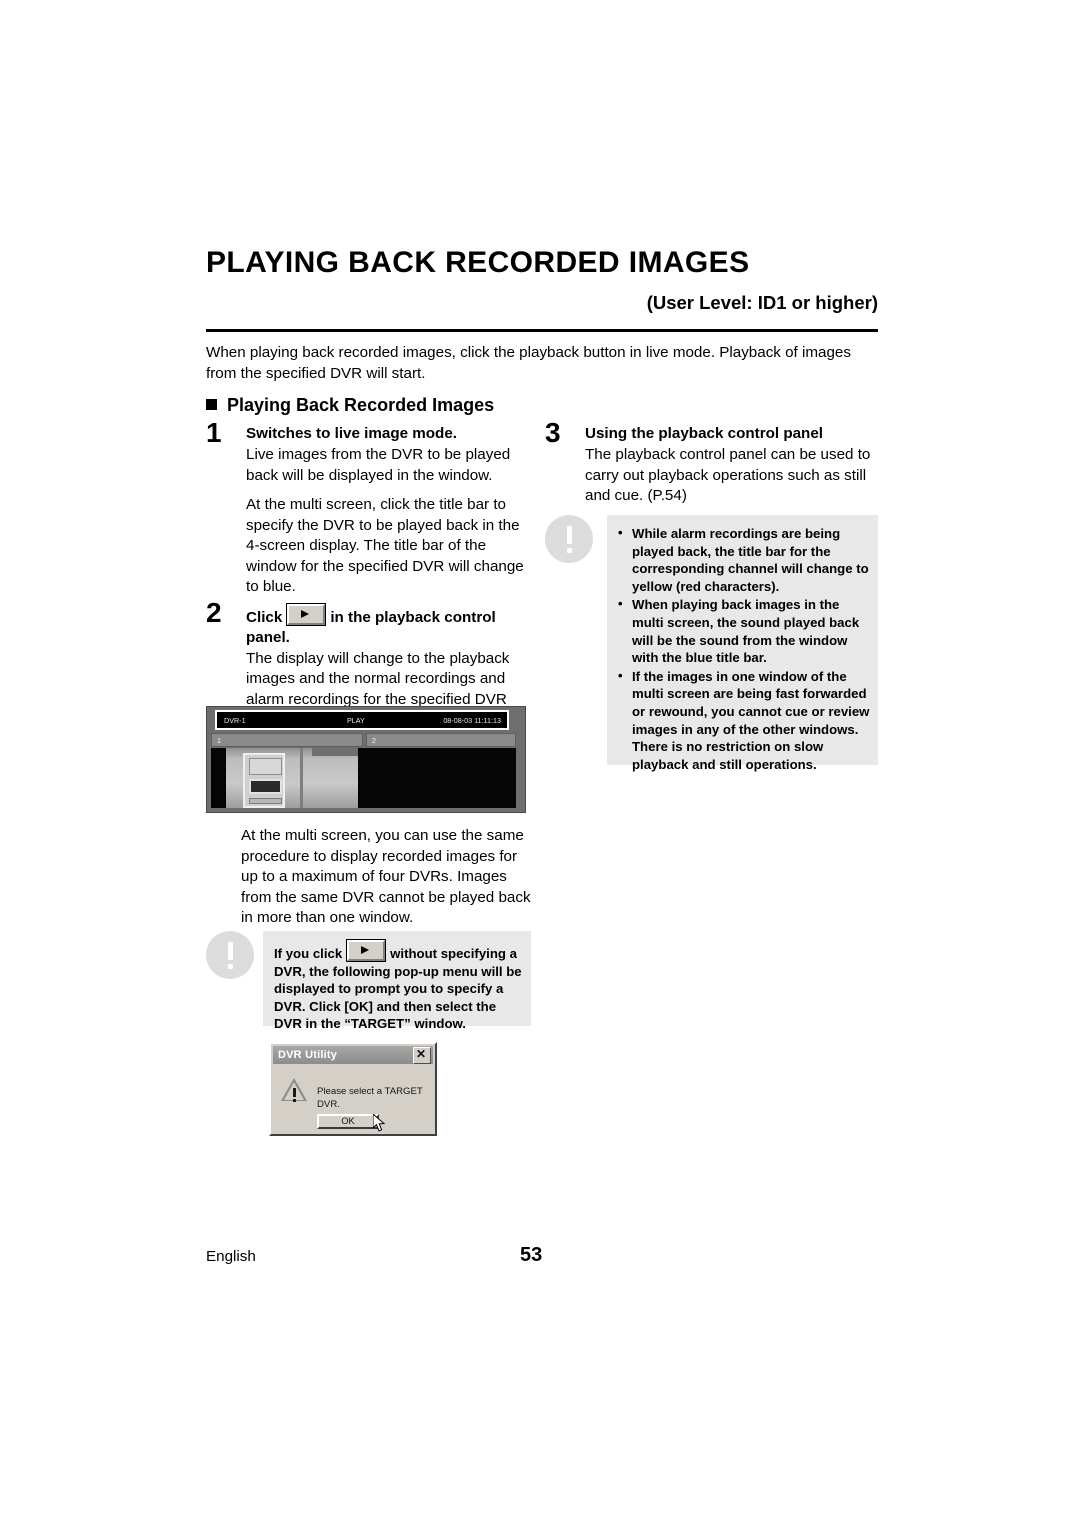  I want to click on page-title: PLAYING BACK RECORDED IMAGES, so click(478, 262).